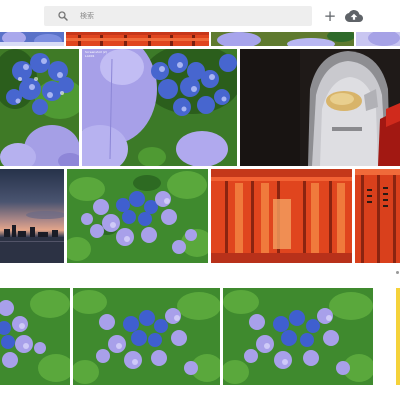 The image size is (400, 400). Describe the element at coordinates (190, 16) in the screenshot. I see `search-input` at that location.